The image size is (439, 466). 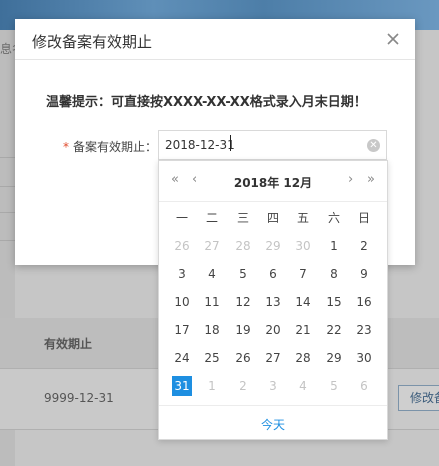 What do you see at coordinates (302, 218) in the screenshot?
I see `weekday-label: 五` at bounding box center [302, 218].